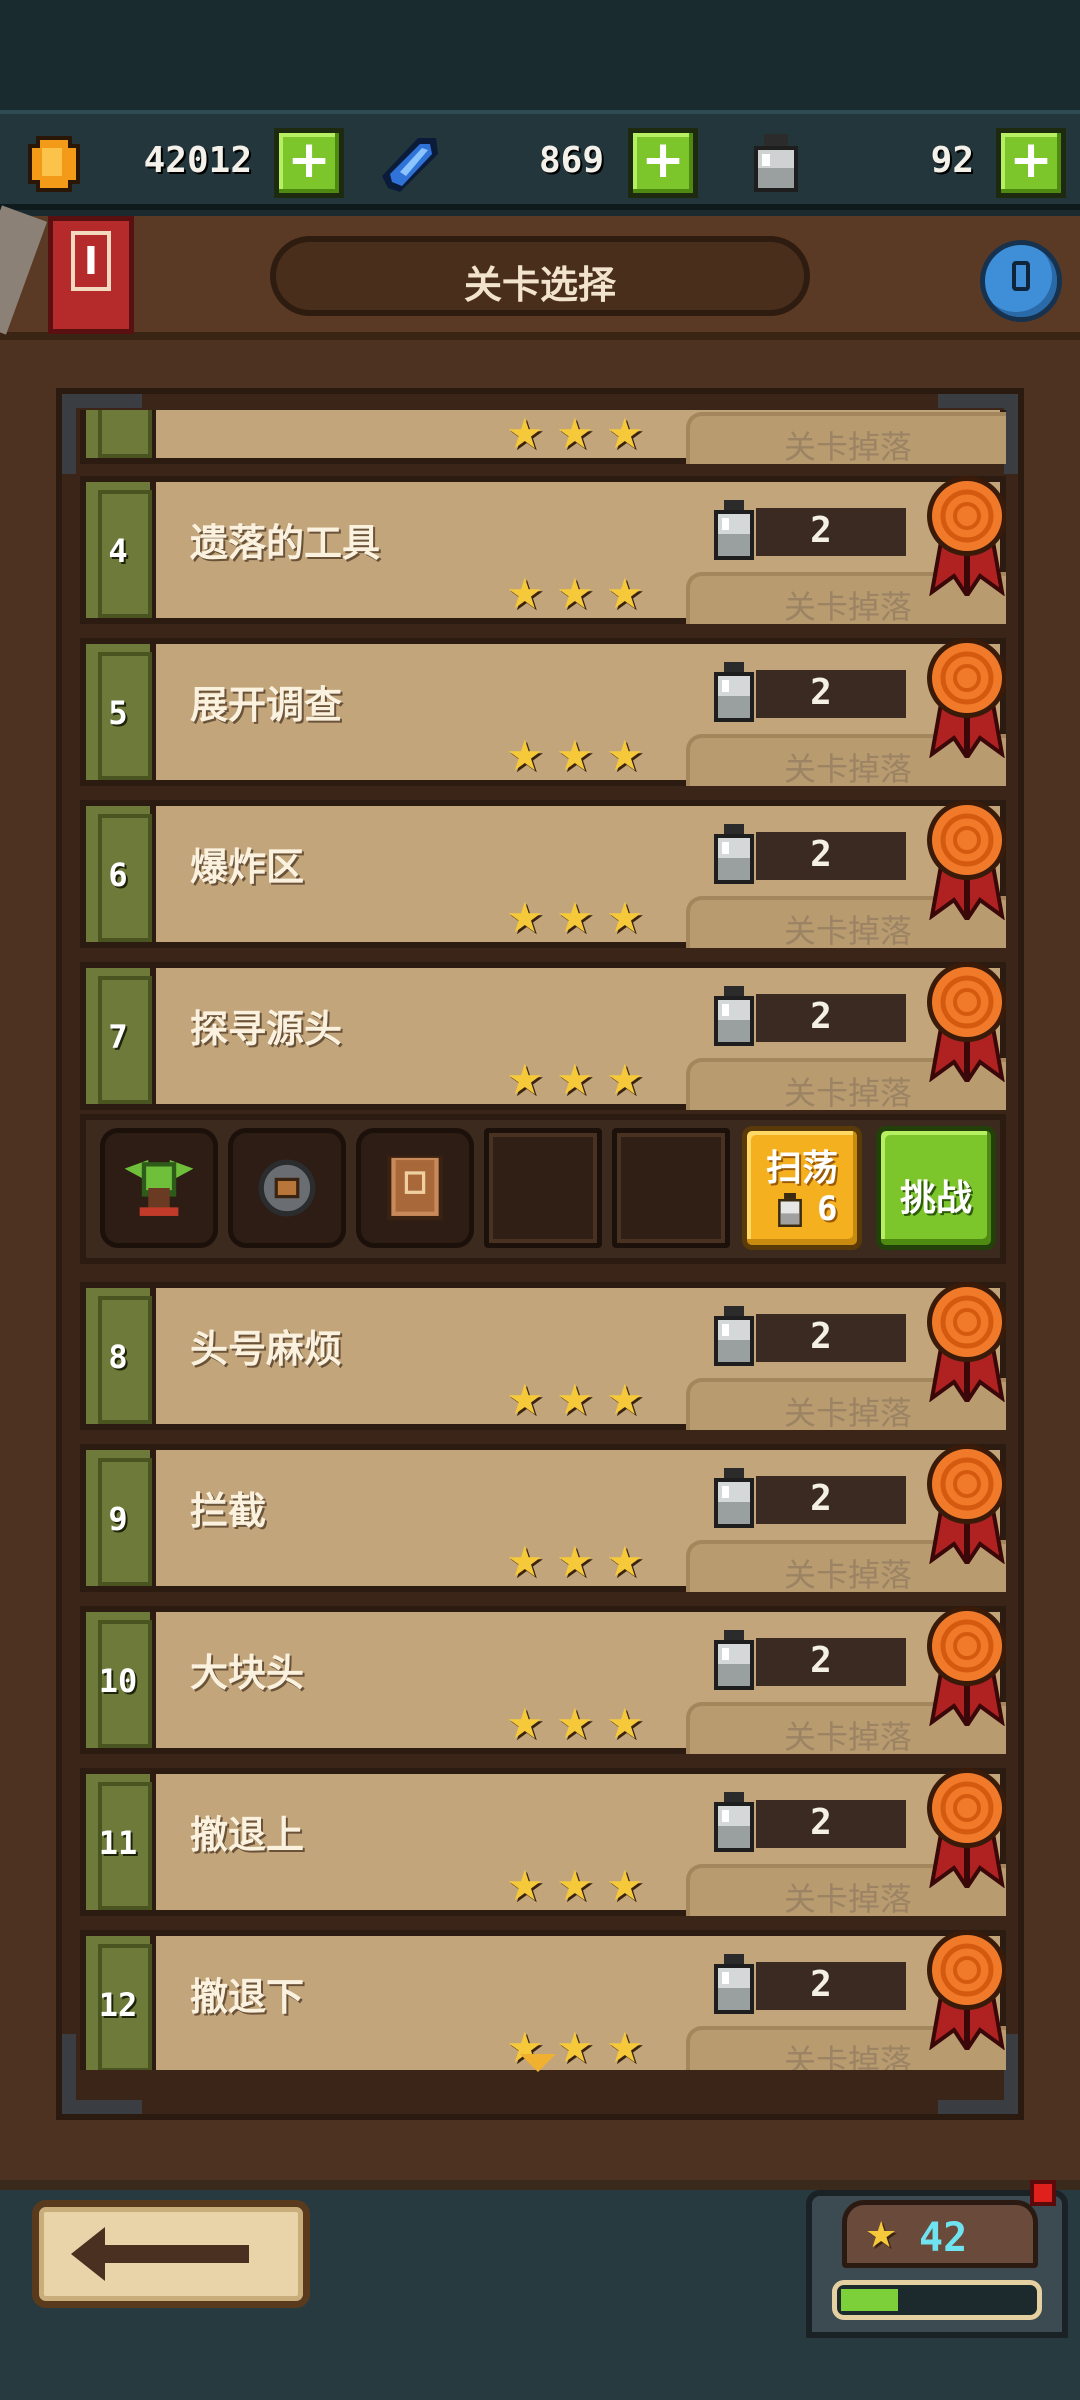 The image size is (1080, 2400). I want to click on level-row: 5 展开调查 关卡掉落 ★ ★ ★ 2, so click(543, 713).